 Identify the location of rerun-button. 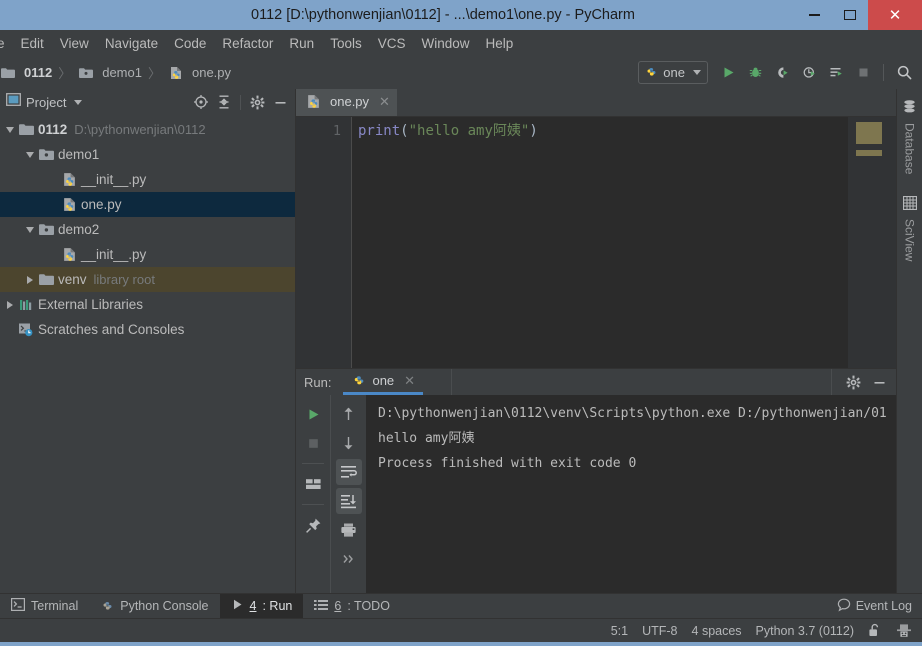
(313, 414).